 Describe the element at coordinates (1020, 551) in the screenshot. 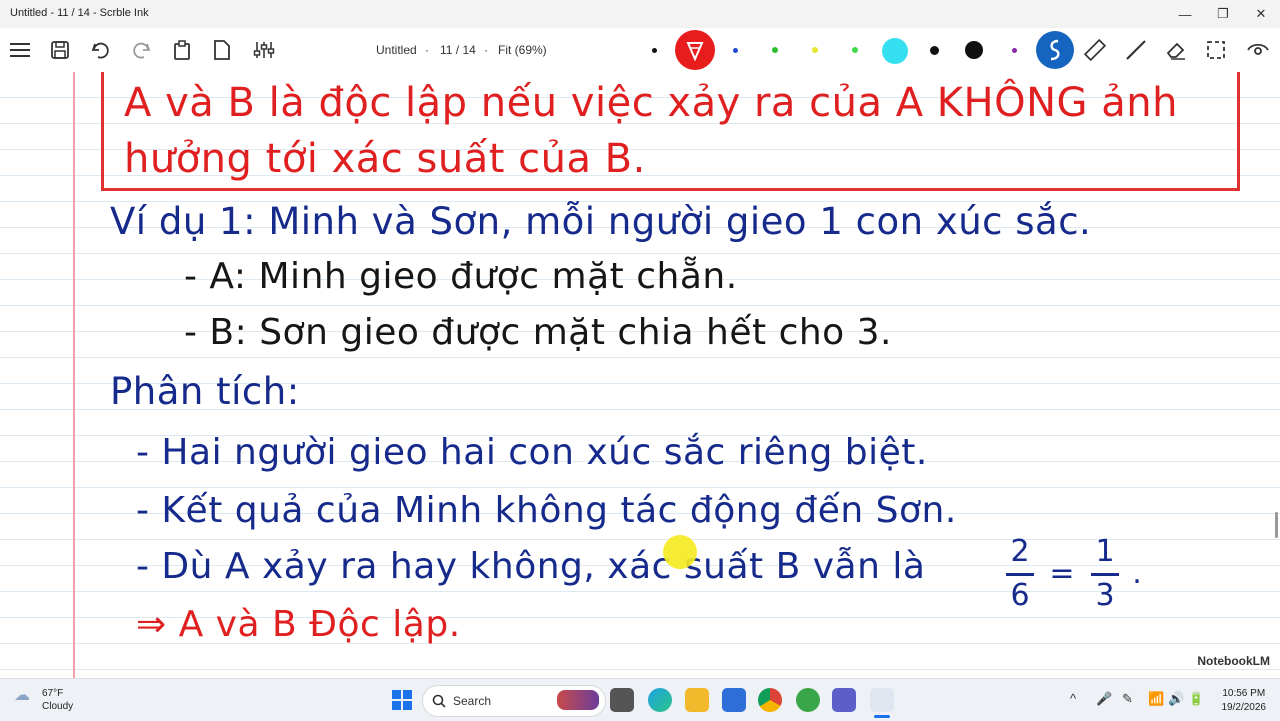

I see `fraction-1-numerator: 2` at that location.